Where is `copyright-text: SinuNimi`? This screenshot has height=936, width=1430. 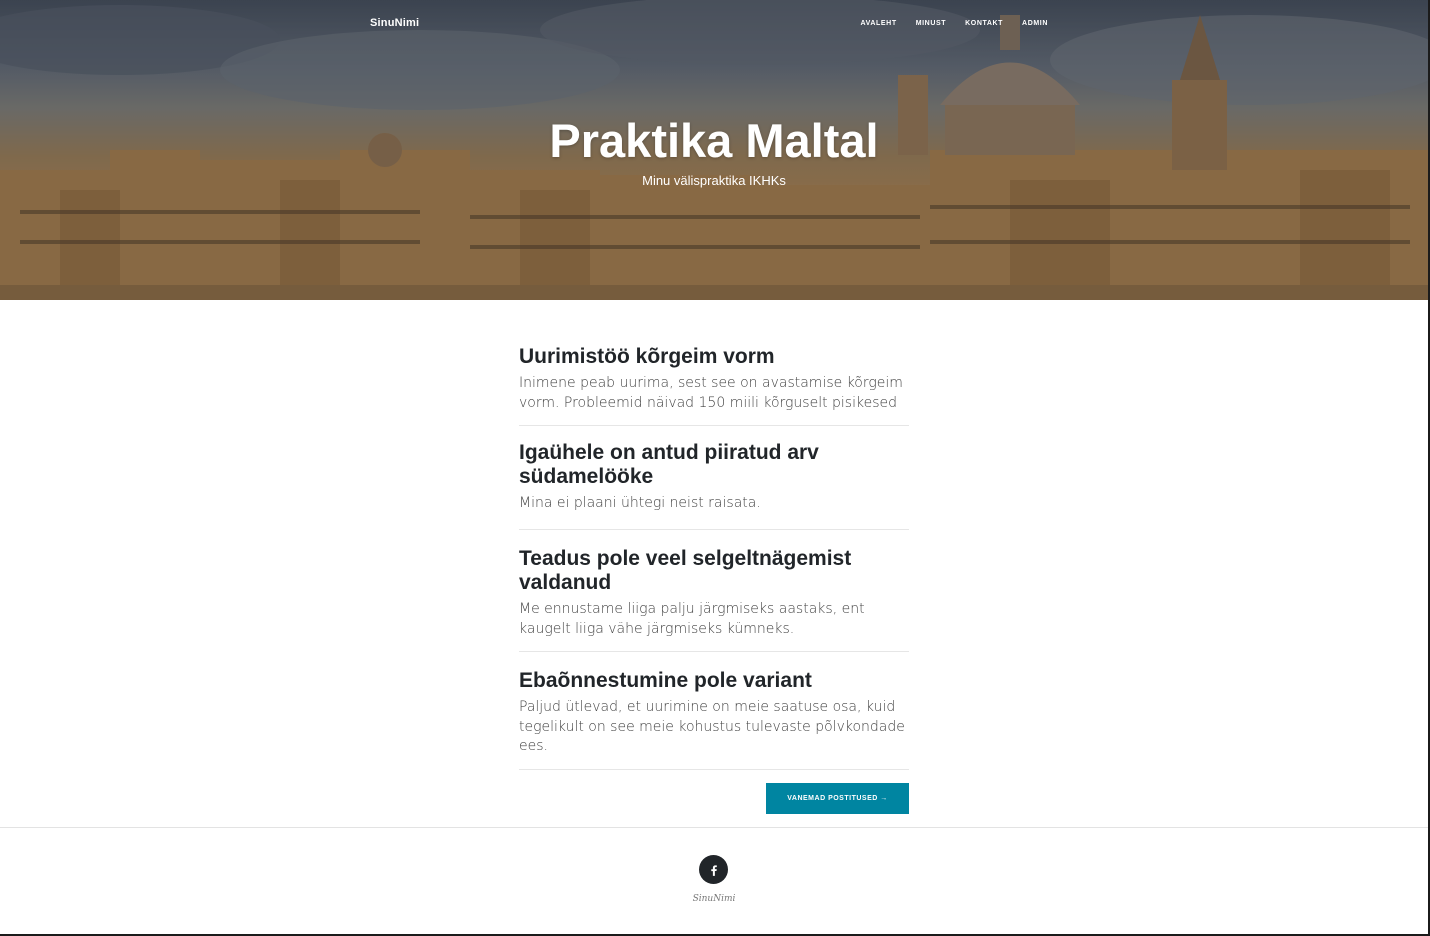 copyright-text: SinuNimi is located at coordinates (714, 899).